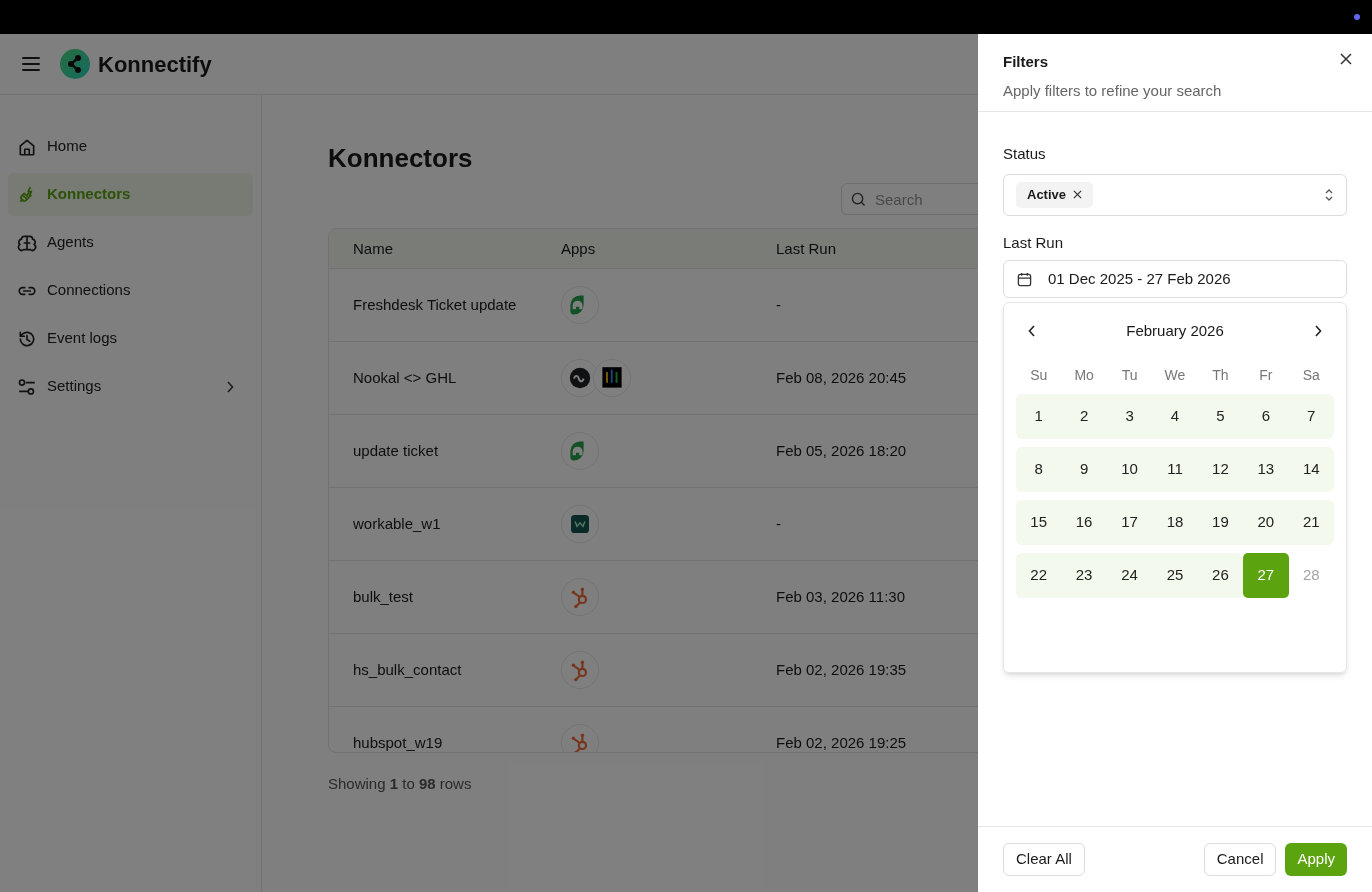 Image resolution: width=1372 pixels, height=892 pixels. I want to click on calendar-day: 5, so click(1220, 416).